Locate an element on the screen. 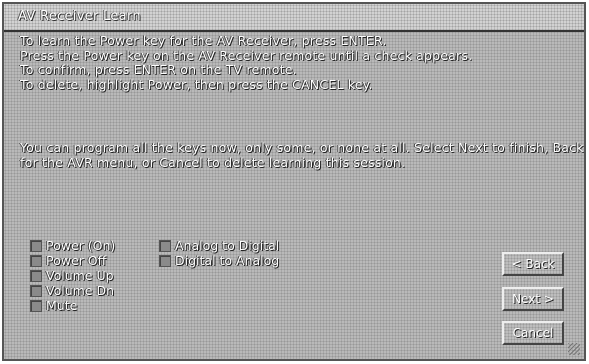 The width and height of the screenshot is (589, 364). title-bar: AV Receiver Learn is located at coordinates (294, 18).